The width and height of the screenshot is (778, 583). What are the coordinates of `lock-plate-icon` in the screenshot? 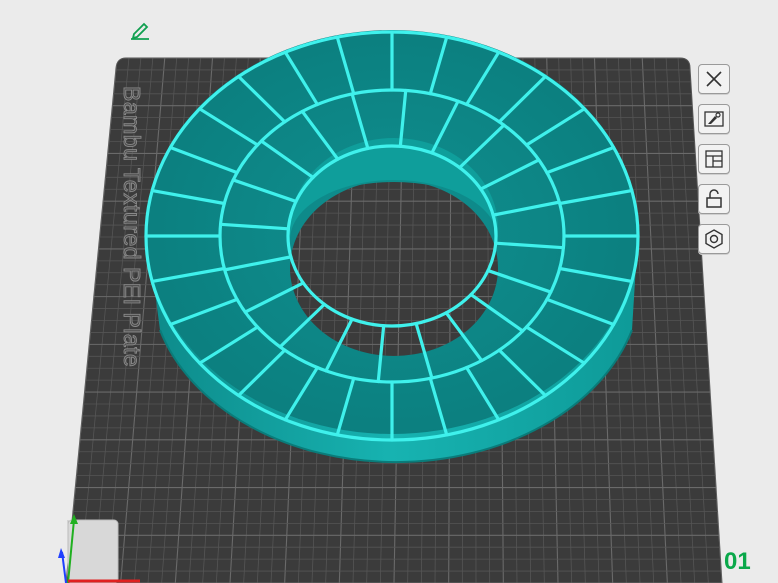 It's located at (714, 198).